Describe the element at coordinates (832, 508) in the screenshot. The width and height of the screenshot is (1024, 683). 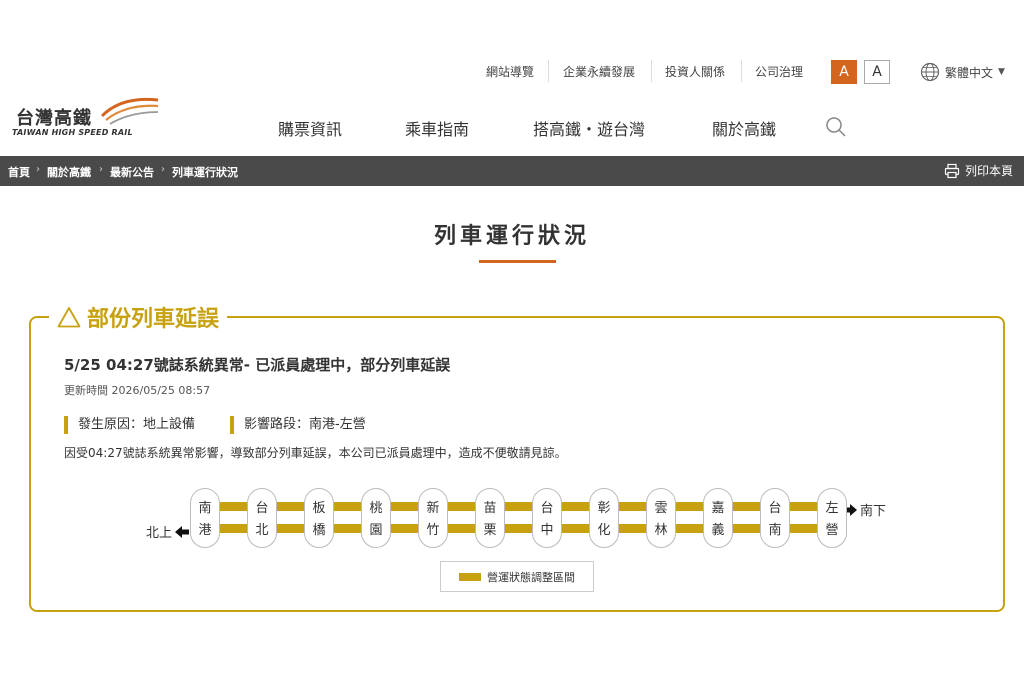
I see `station-name-char: 左` at that location.